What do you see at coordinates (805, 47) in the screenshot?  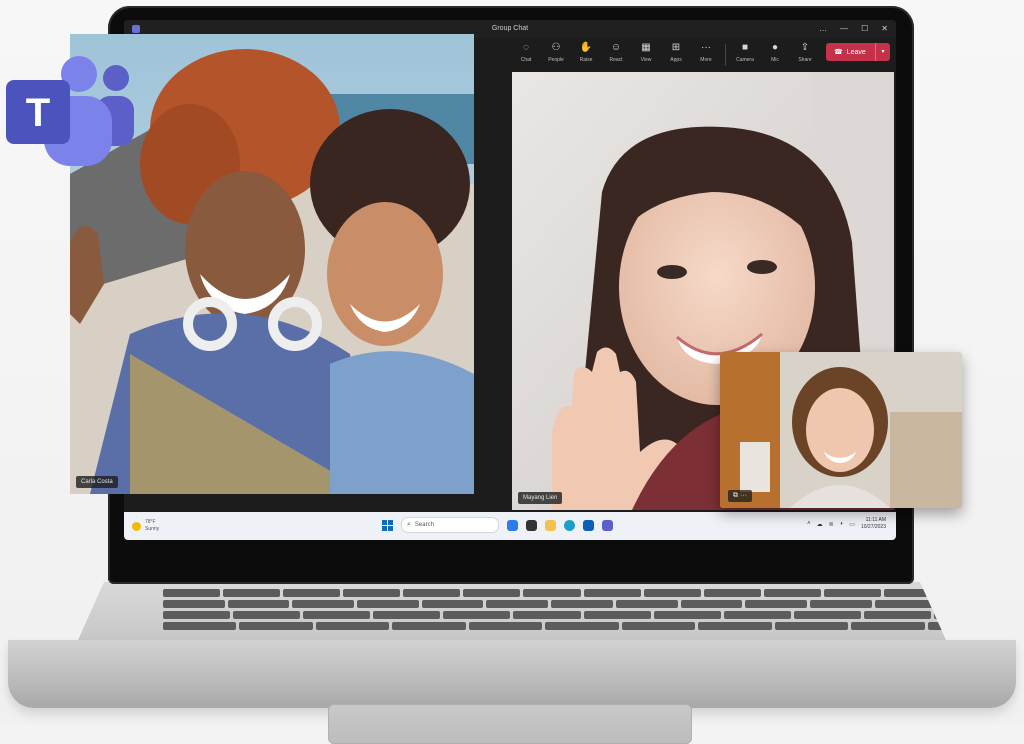 I see `share-icon: ⇪` at bounding box center [805, 47].